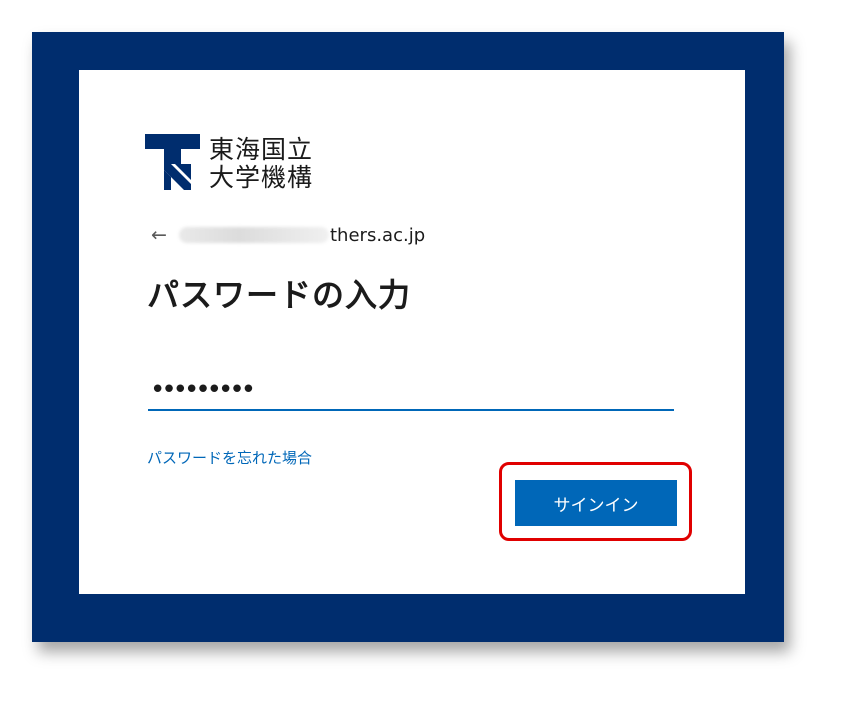  What do you see at coordinates (279, 295) in the screenshot?
I see `page-title: パスワードの入力` at bounding box center [279, 295].